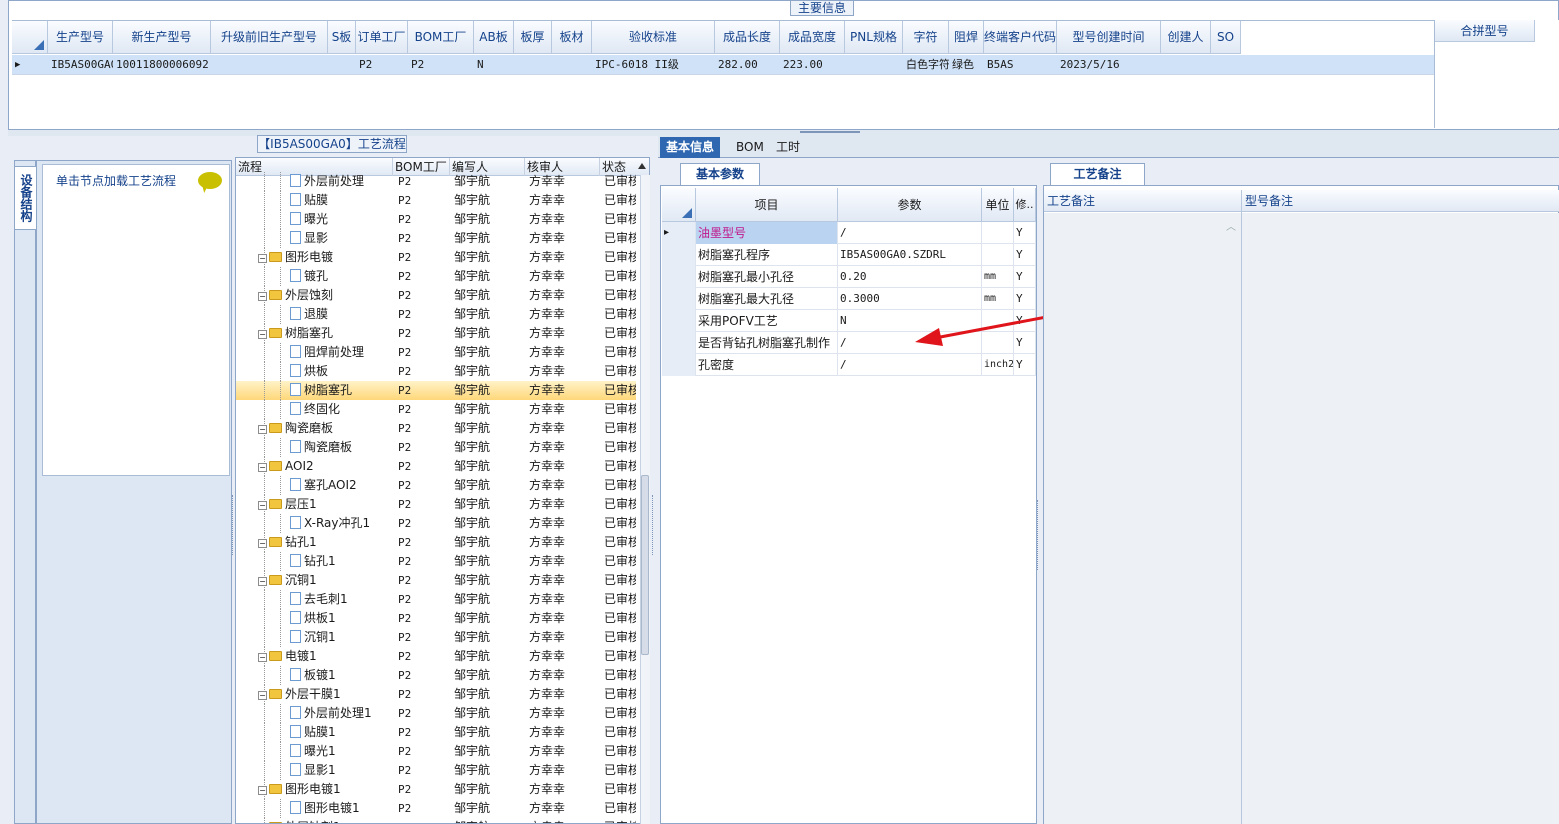 Image resolution: width=1559 pixels, height=824 pixels. Describe the element at coordinates (382, 37) in the screenshot. I see `column-header: 订单工厂` at that location.